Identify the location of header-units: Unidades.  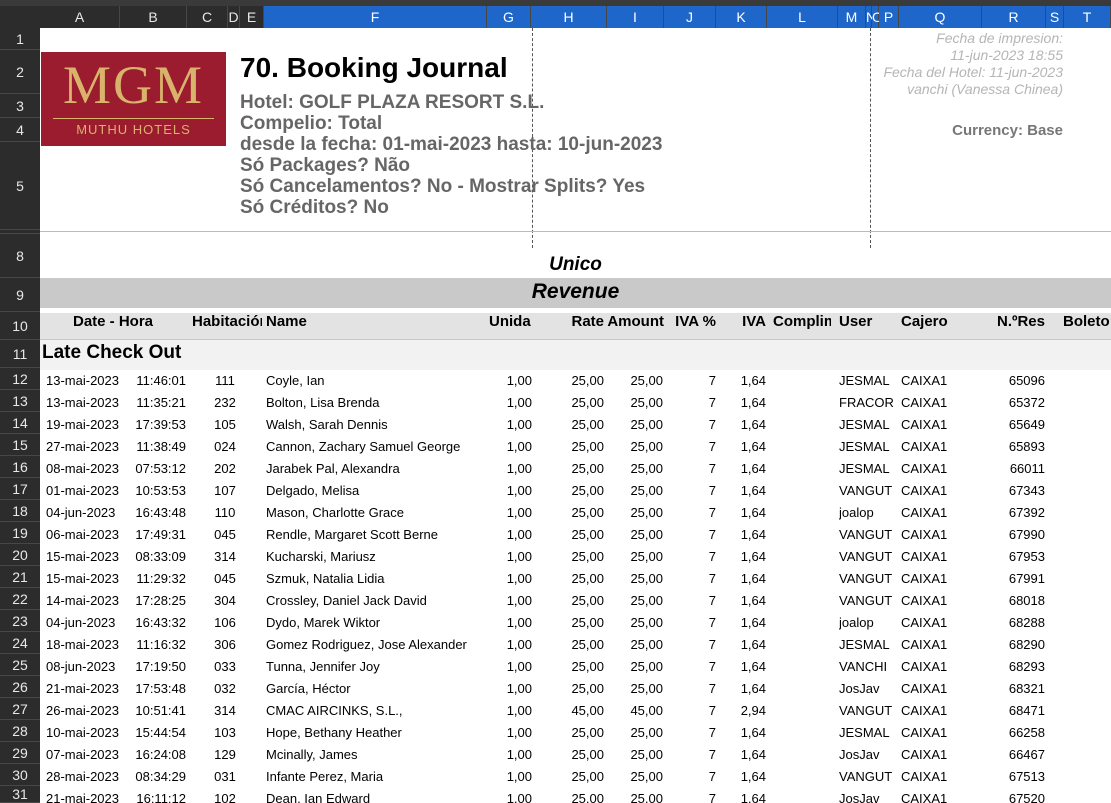
(510, 321).